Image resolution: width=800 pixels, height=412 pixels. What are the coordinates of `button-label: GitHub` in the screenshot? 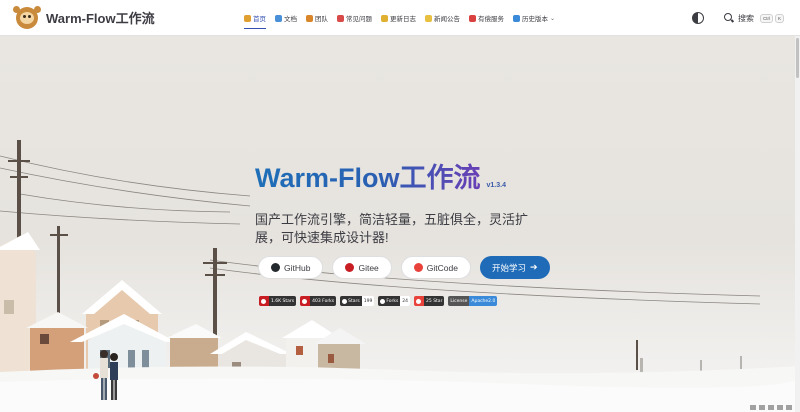 It's located at (297, 267).